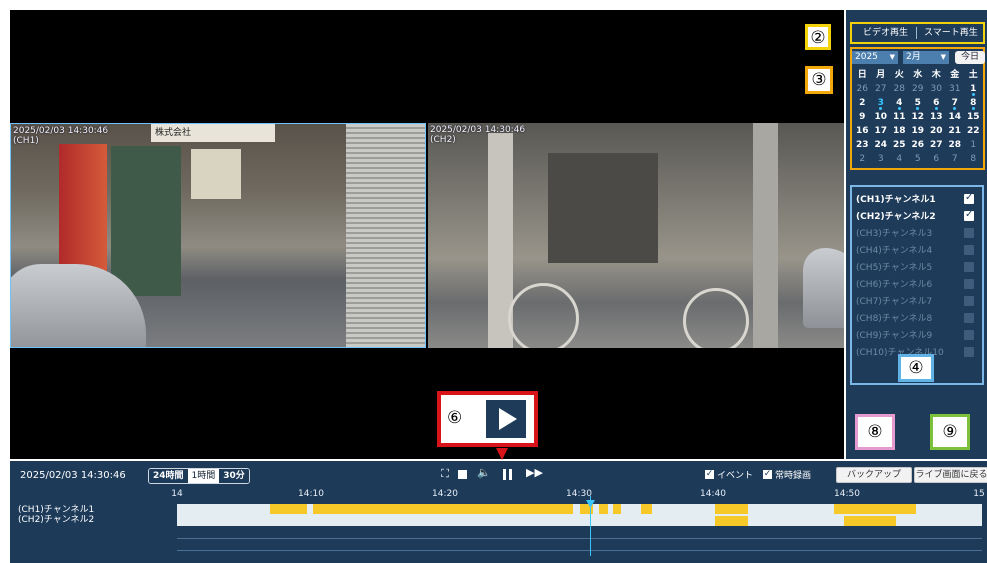 Image resolution: width=987 pixels, height=563 pixels. Describe the element at coordinates (896, 217) in the screenshot. I see `channel-label: (CH2)チャンネル2` at that location.